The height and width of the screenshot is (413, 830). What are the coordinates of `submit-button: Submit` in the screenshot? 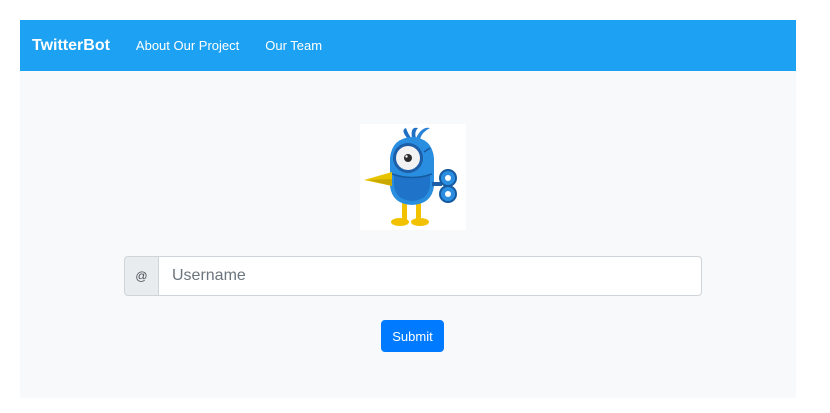 It's located at (412, 336).